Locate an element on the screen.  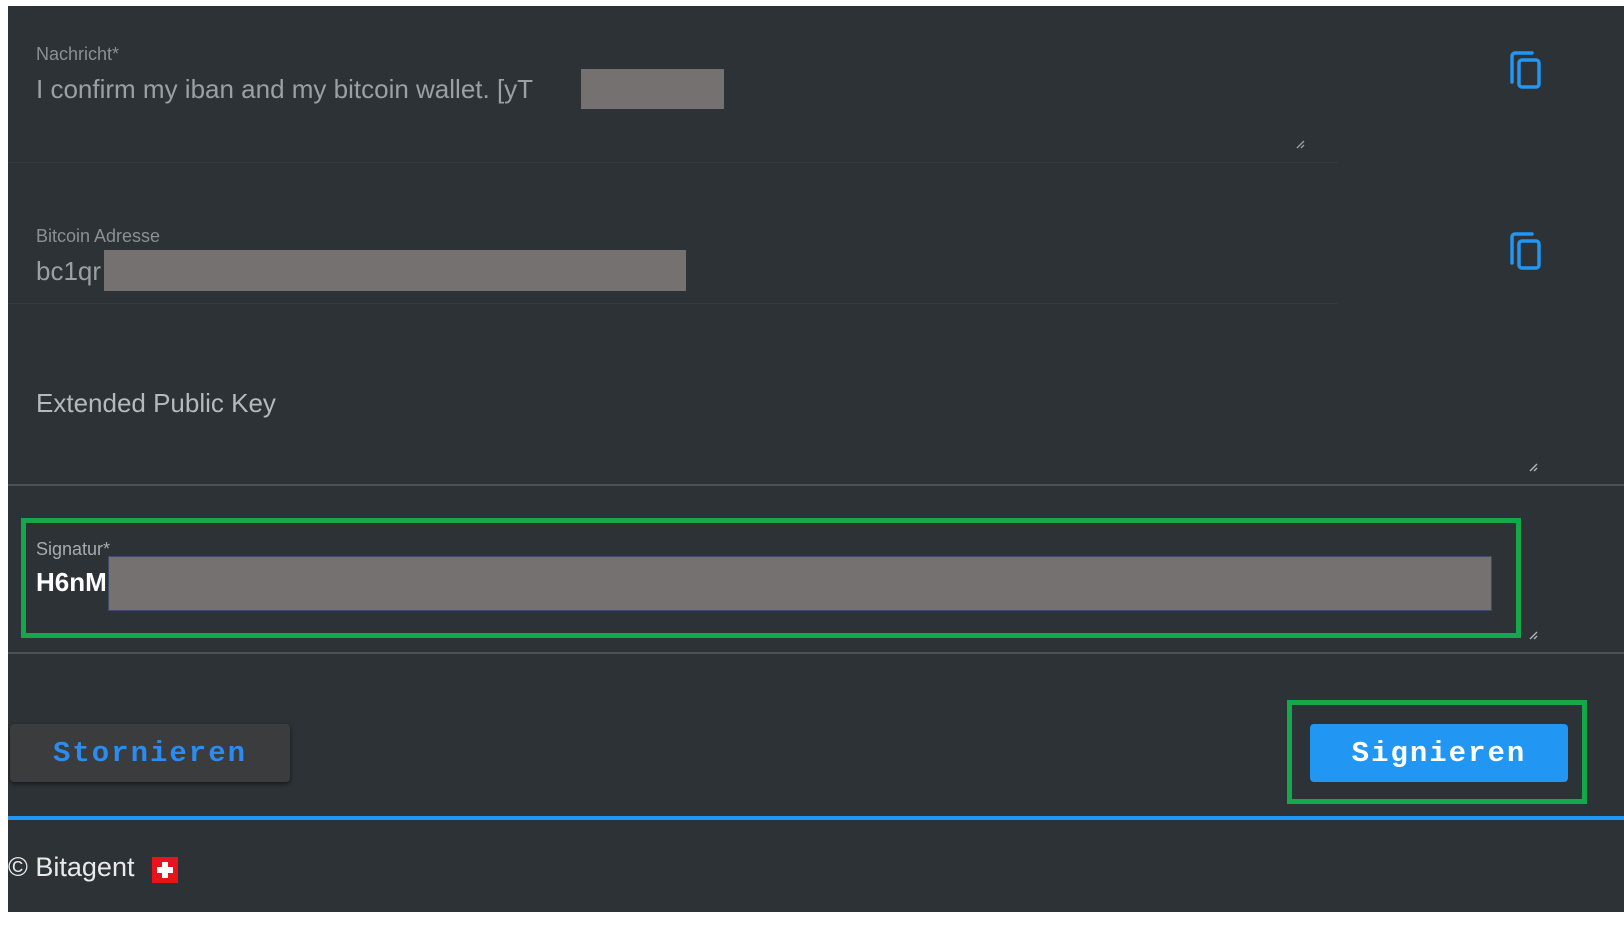
bitcoin-address-field: Bitcoin Adresse bc1qr is located at coordinates (673, 246).